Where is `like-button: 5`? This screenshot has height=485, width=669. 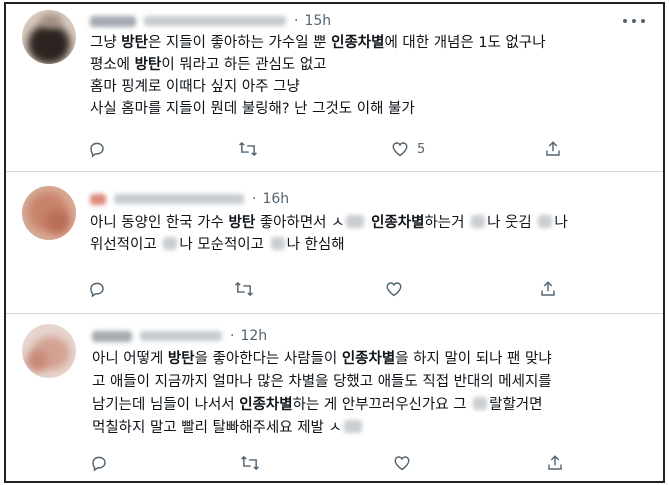
like-button: 5 is located at coordinates (408, 149).